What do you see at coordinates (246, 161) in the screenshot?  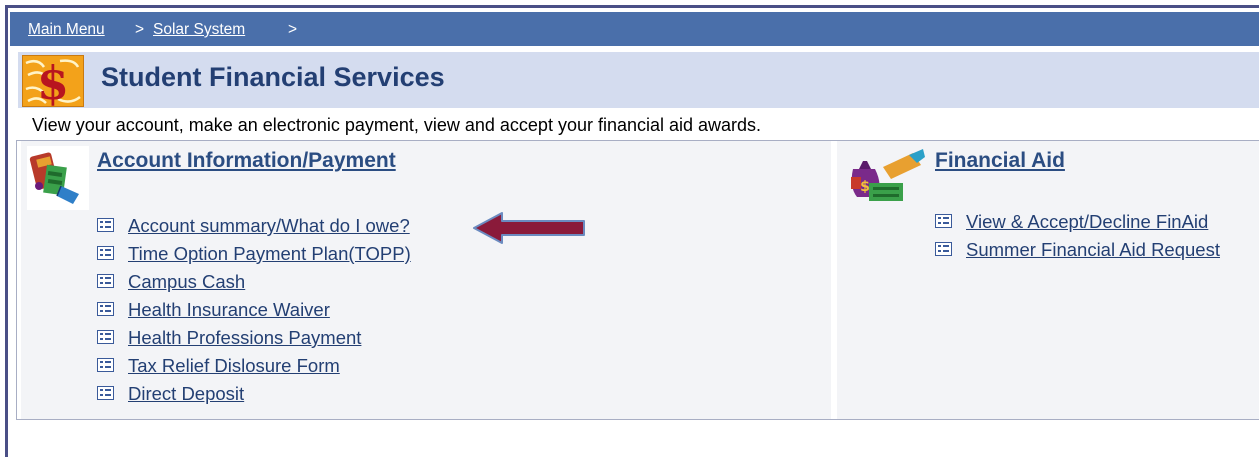 I see `account-information-heading: Account Information/Payment` at bounding box center [246, 161].